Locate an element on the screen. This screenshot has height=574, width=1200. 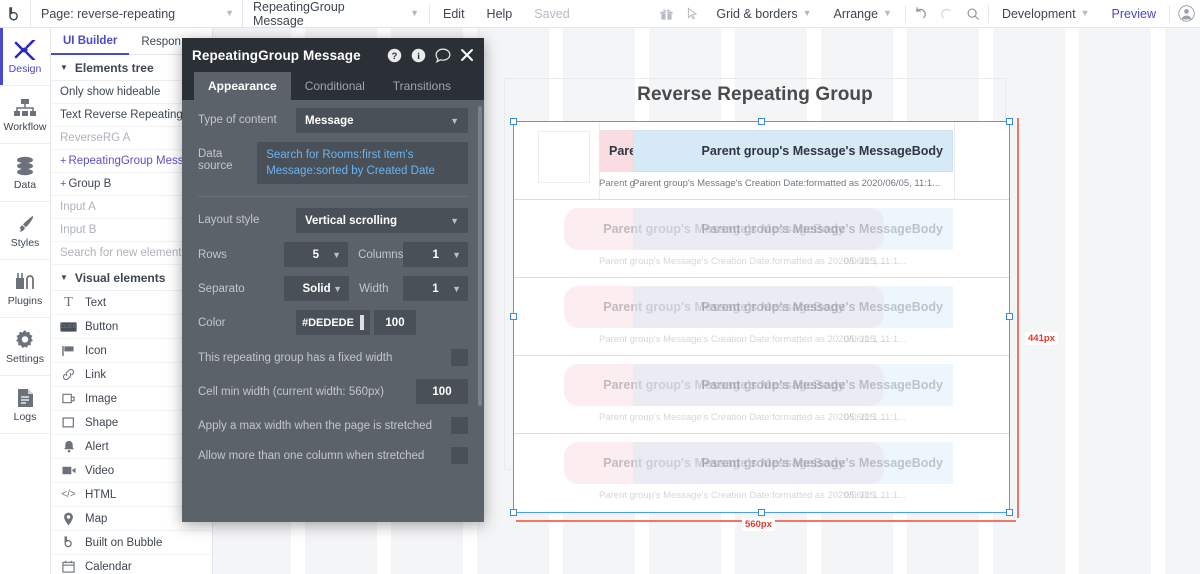
color-opacity-input: 100 is located at coordinates (395, 322).